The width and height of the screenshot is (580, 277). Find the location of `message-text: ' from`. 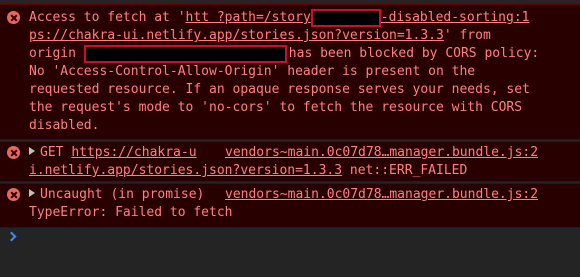

message-text: ' from is located at coordinates (467, 35).